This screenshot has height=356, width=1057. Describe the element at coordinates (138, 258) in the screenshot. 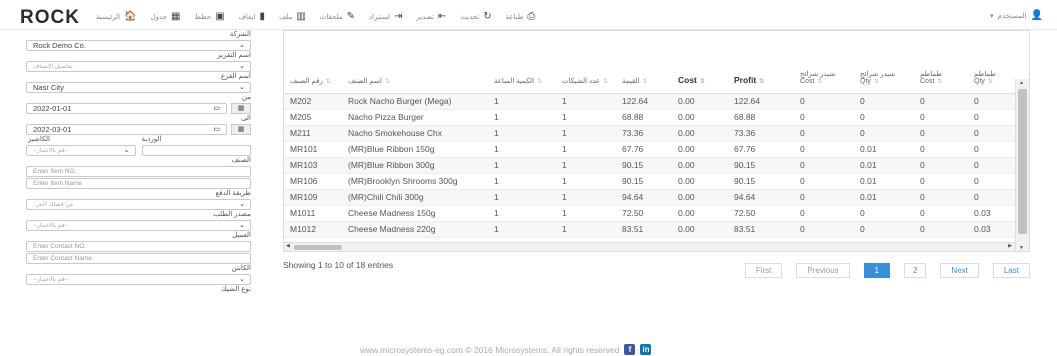

I see `contact-name-input: Enter Contact Name` at that location.